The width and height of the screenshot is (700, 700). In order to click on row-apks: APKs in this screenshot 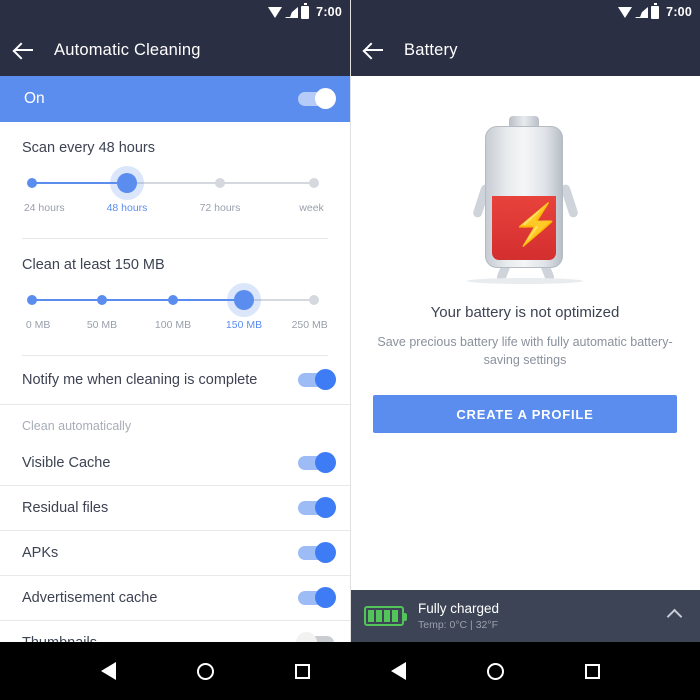, I will do `click(175, 553)`.